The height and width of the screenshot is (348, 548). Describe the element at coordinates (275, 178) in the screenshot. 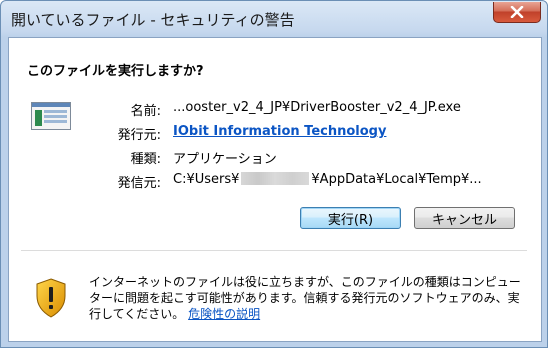

I see `redacted-username` at that location.